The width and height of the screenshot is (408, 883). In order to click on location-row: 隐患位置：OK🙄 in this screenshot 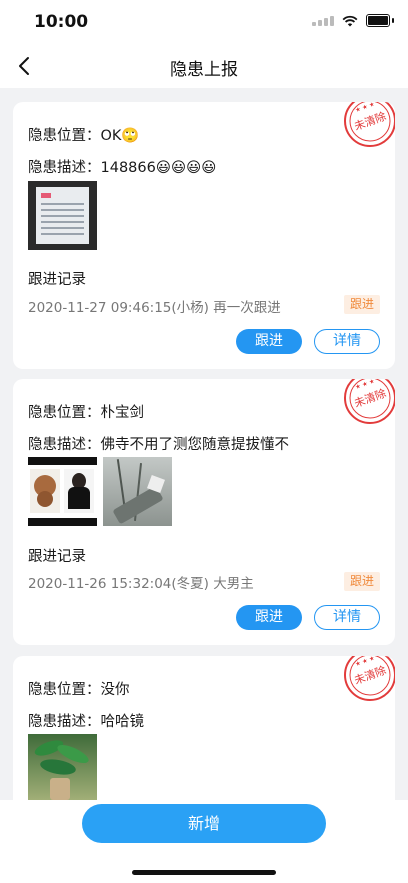, I will do `click(83, 134)`.